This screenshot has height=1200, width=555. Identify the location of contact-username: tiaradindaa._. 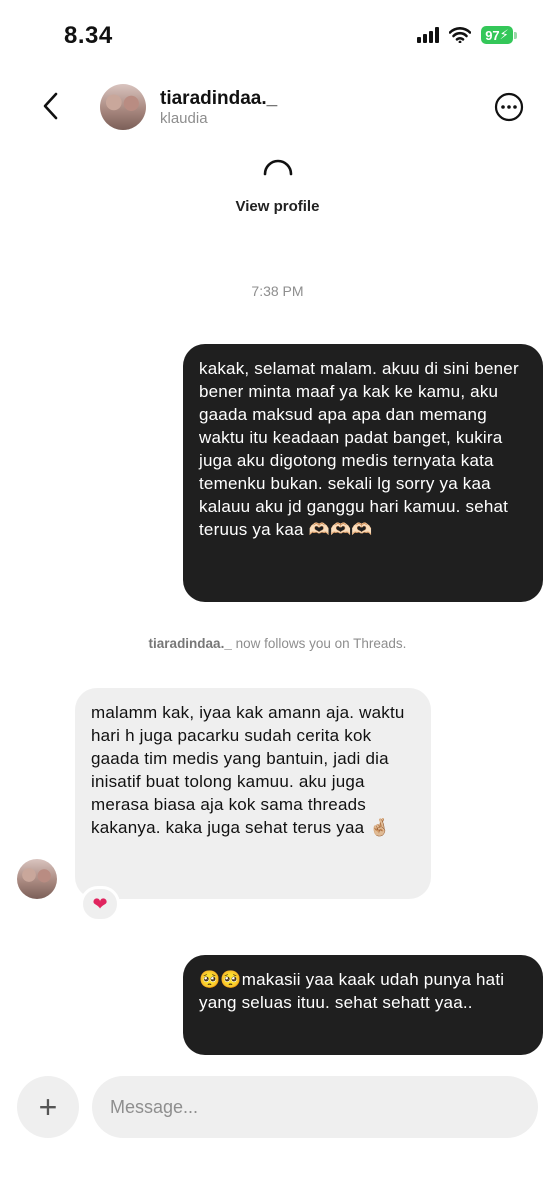
(218, 99).